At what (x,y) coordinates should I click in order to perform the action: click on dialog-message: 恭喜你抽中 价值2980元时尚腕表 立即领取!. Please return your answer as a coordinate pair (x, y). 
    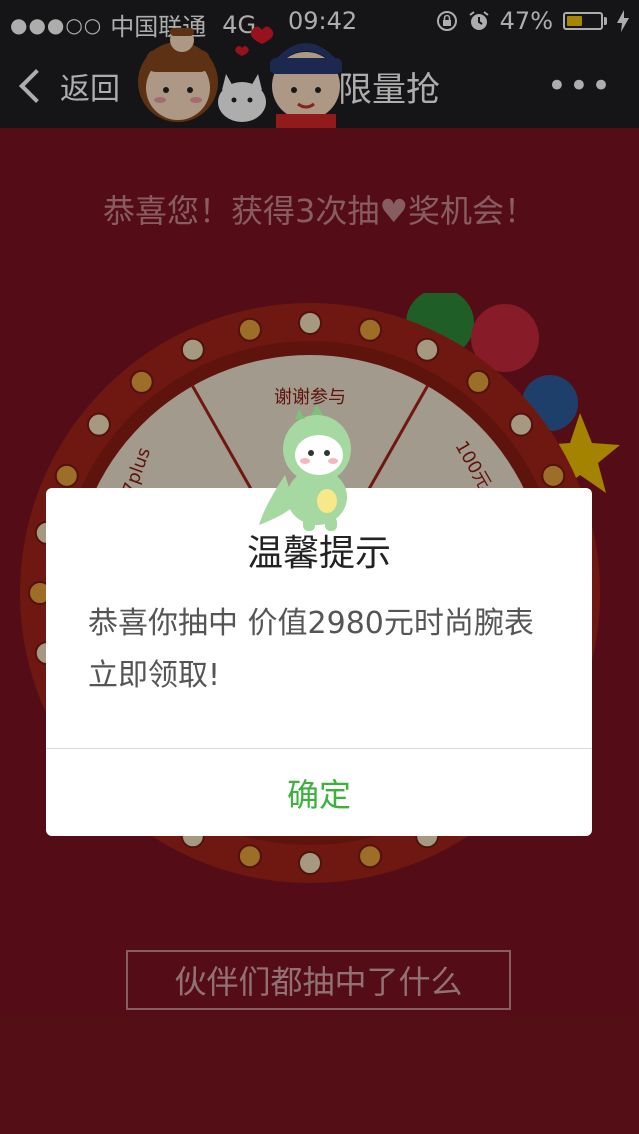
    Looking at the image, I should click on (311, 649).